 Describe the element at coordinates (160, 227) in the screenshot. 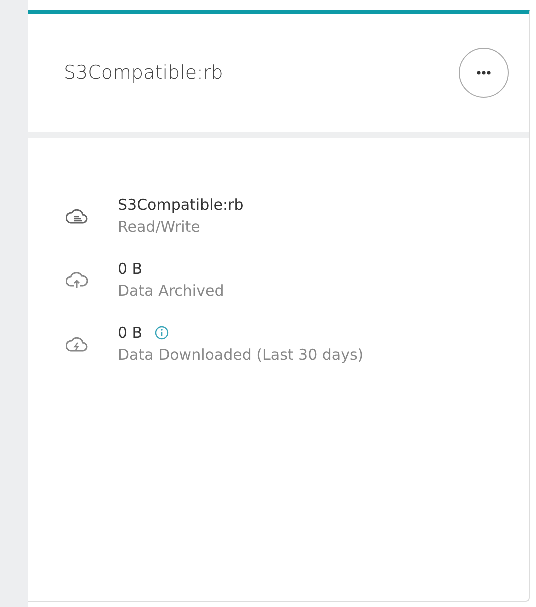

I see `item-label: Read/Write` at that location.